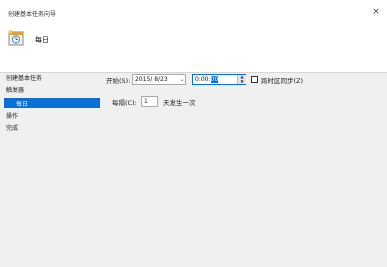  I want to click on sync-timezone-label: 跨时区同步(Z), so click(282, 81).